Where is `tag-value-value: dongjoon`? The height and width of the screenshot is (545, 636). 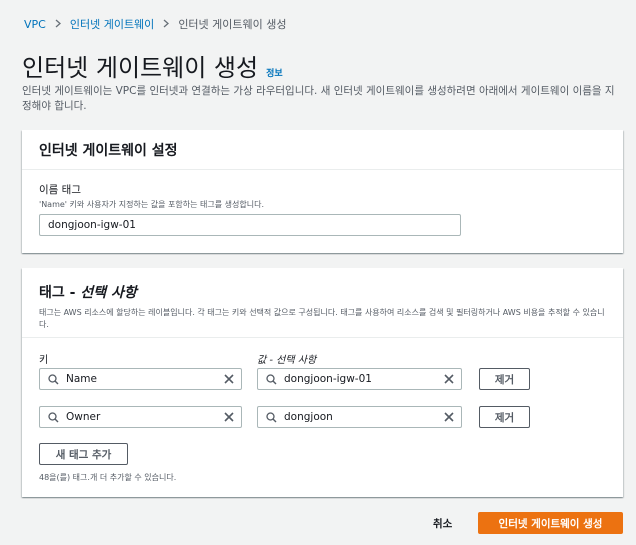
tag-value-value: dongjoon is located at coordinates (308, 417).